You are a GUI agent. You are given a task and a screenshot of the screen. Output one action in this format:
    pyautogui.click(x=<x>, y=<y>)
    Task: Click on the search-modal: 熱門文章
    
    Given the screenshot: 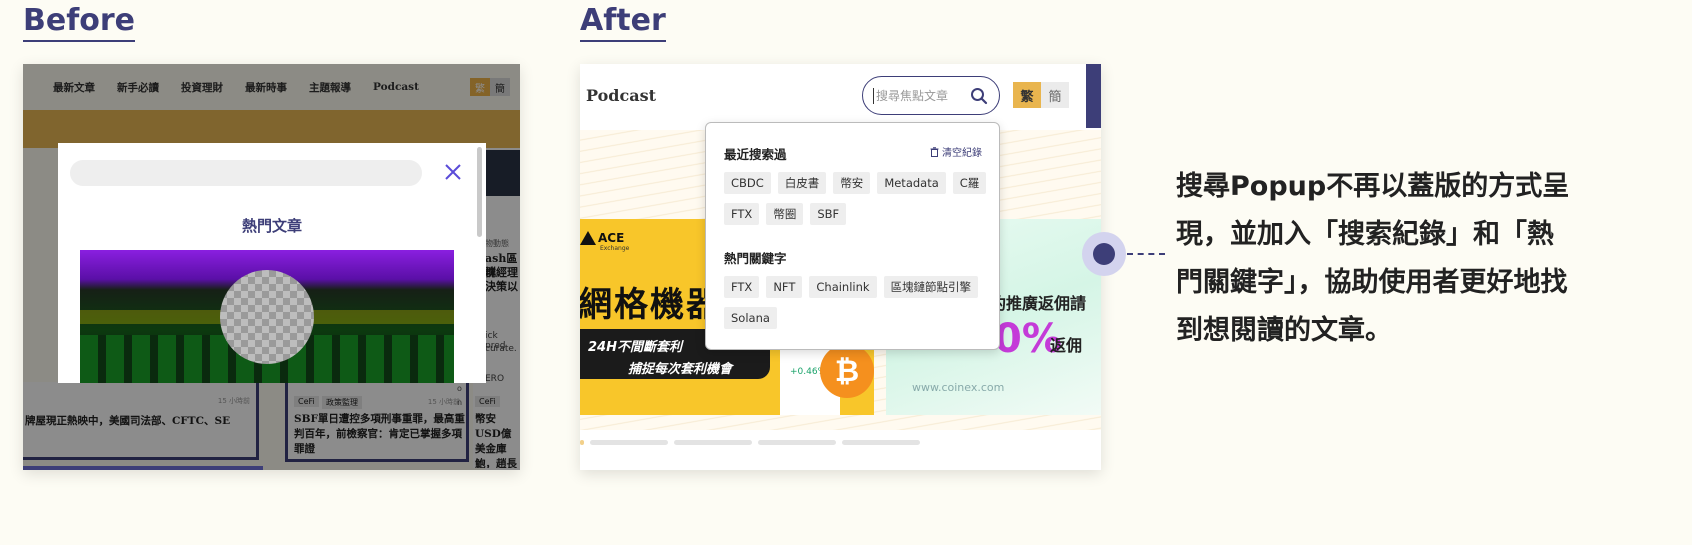 What is the action you would take?
    pyautogui.click(x=272, y=263)
    